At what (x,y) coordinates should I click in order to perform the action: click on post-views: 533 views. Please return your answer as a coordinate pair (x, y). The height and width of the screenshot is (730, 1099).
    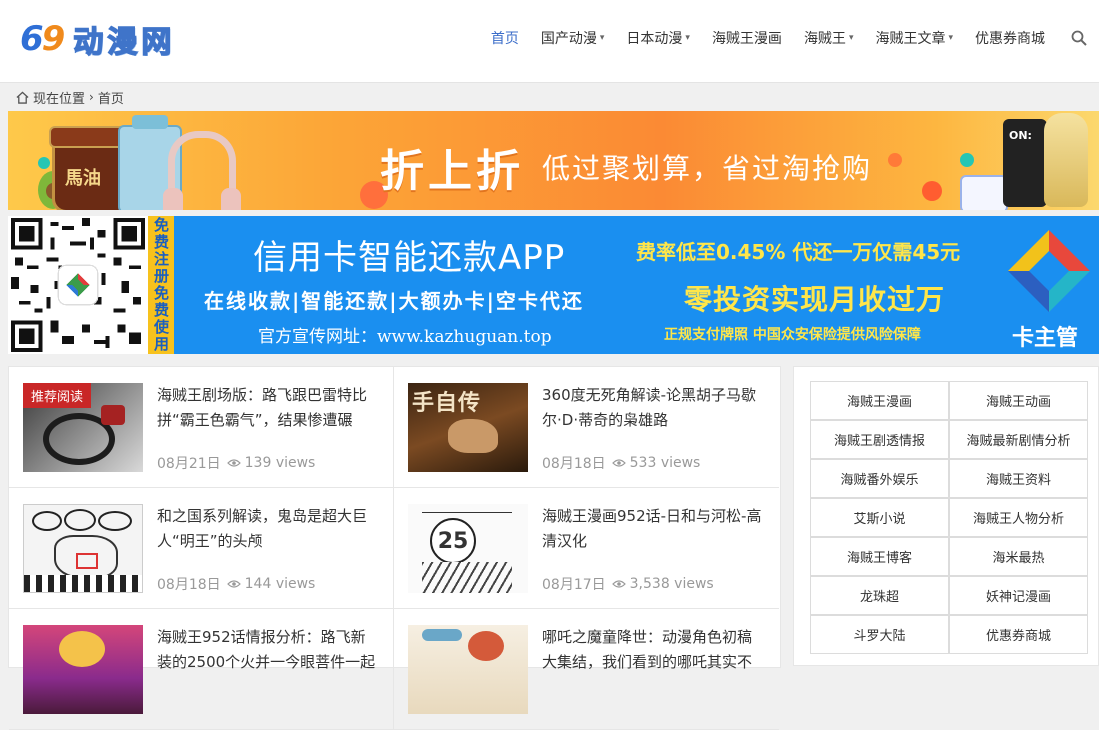
    Looking at the image, I should click on (665, 463).